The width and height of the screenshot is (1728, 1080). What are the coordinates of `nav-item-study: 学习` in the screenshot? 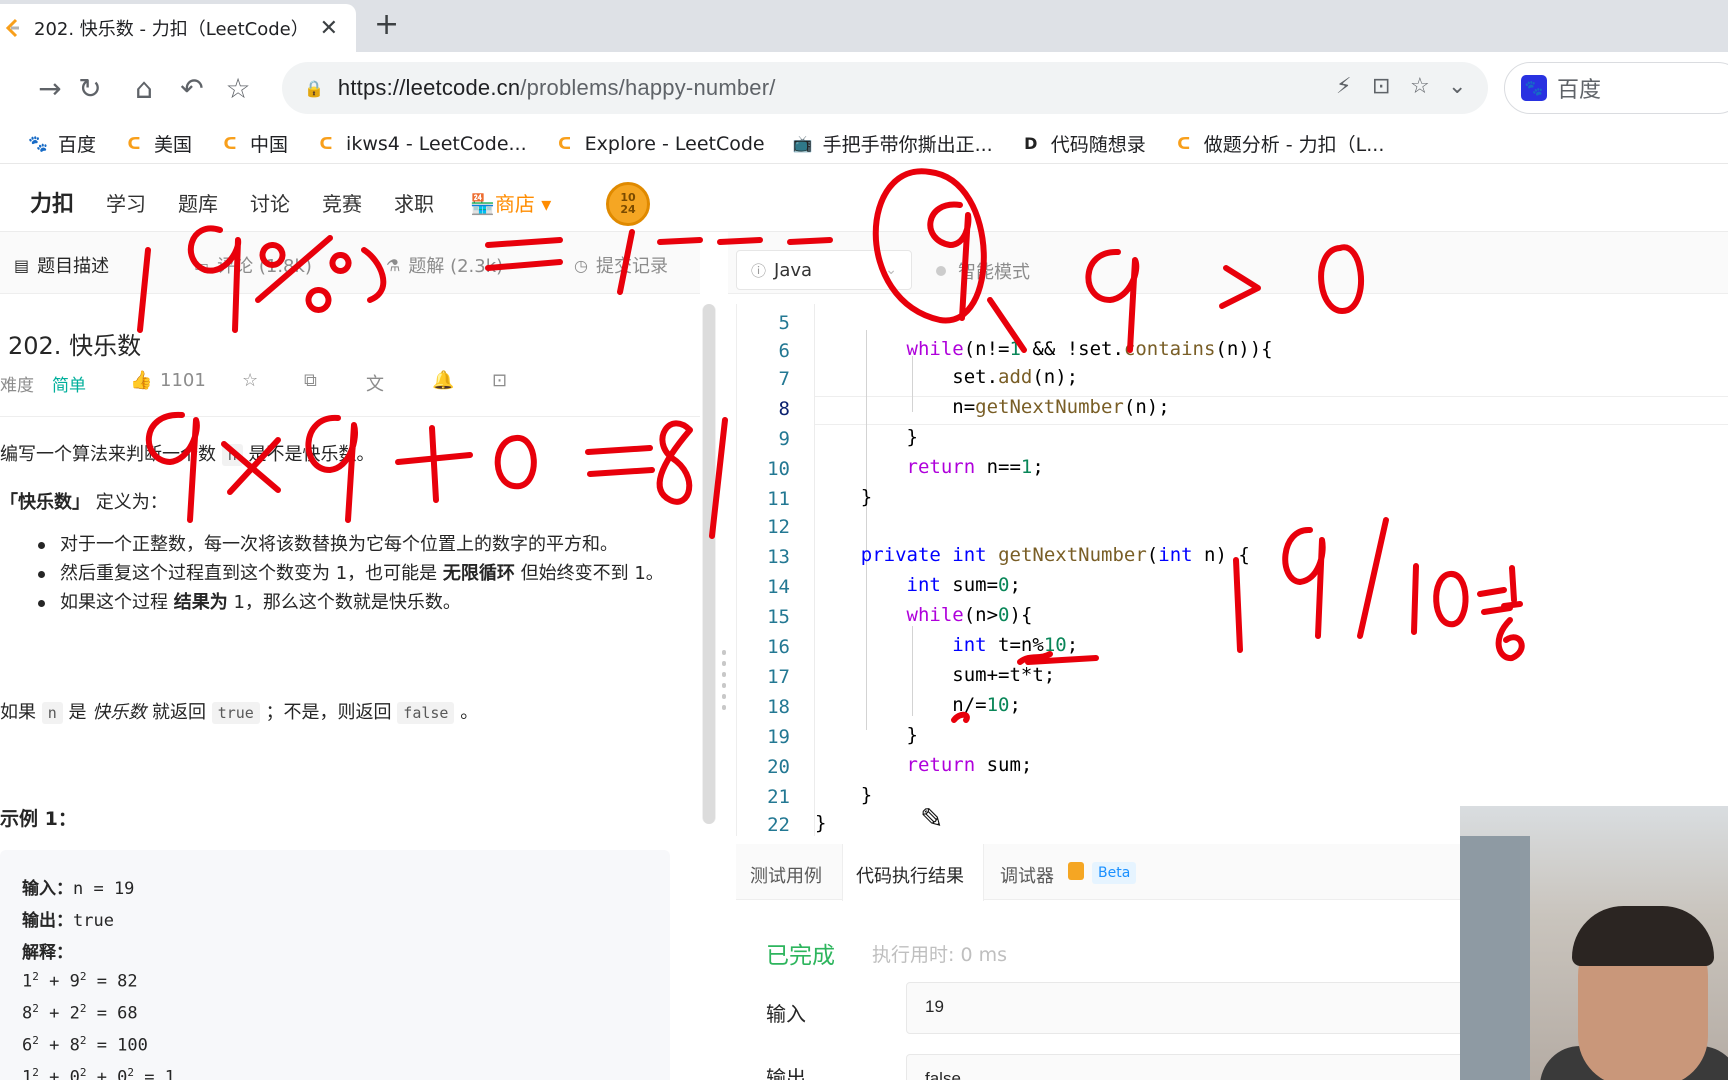 It's located at (126, 202).